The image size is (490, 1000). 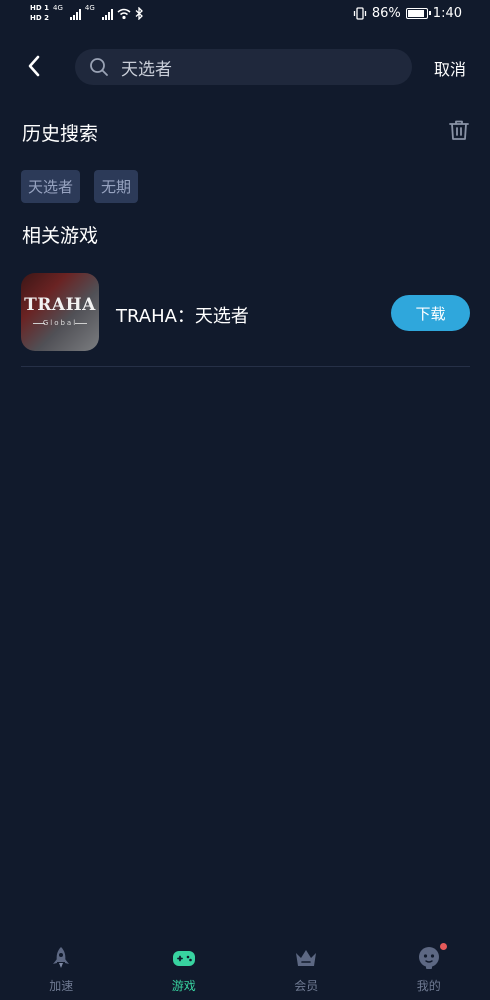 I want to click on nav-label: 加速, so click(x=61, y=986).